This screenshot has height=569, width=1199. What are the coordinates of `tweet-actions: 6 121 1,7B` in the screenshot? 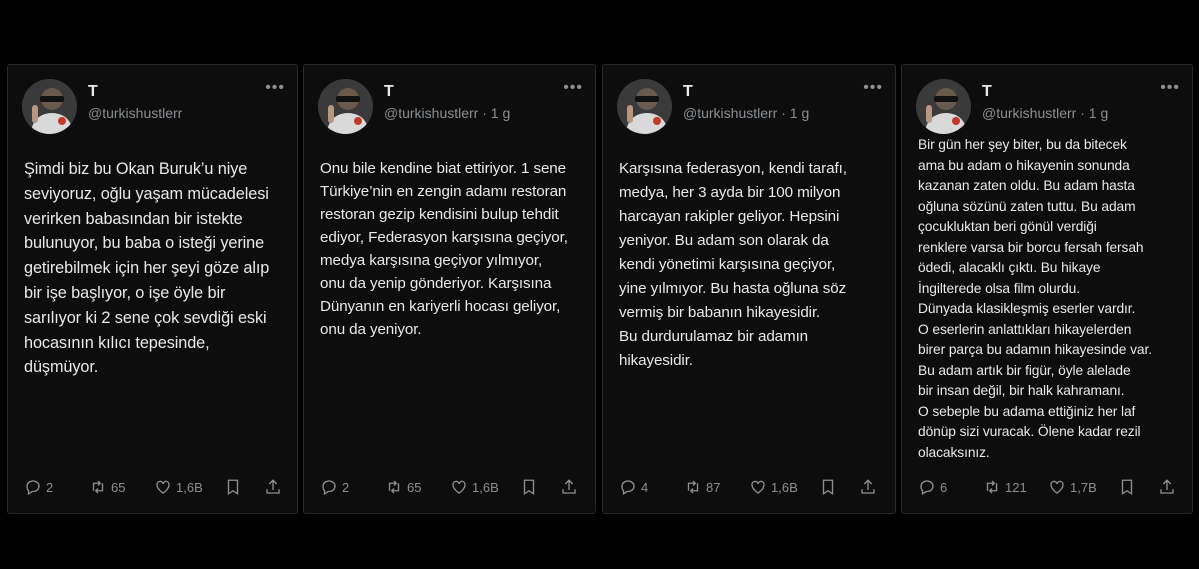 It's located at (1049, 487).